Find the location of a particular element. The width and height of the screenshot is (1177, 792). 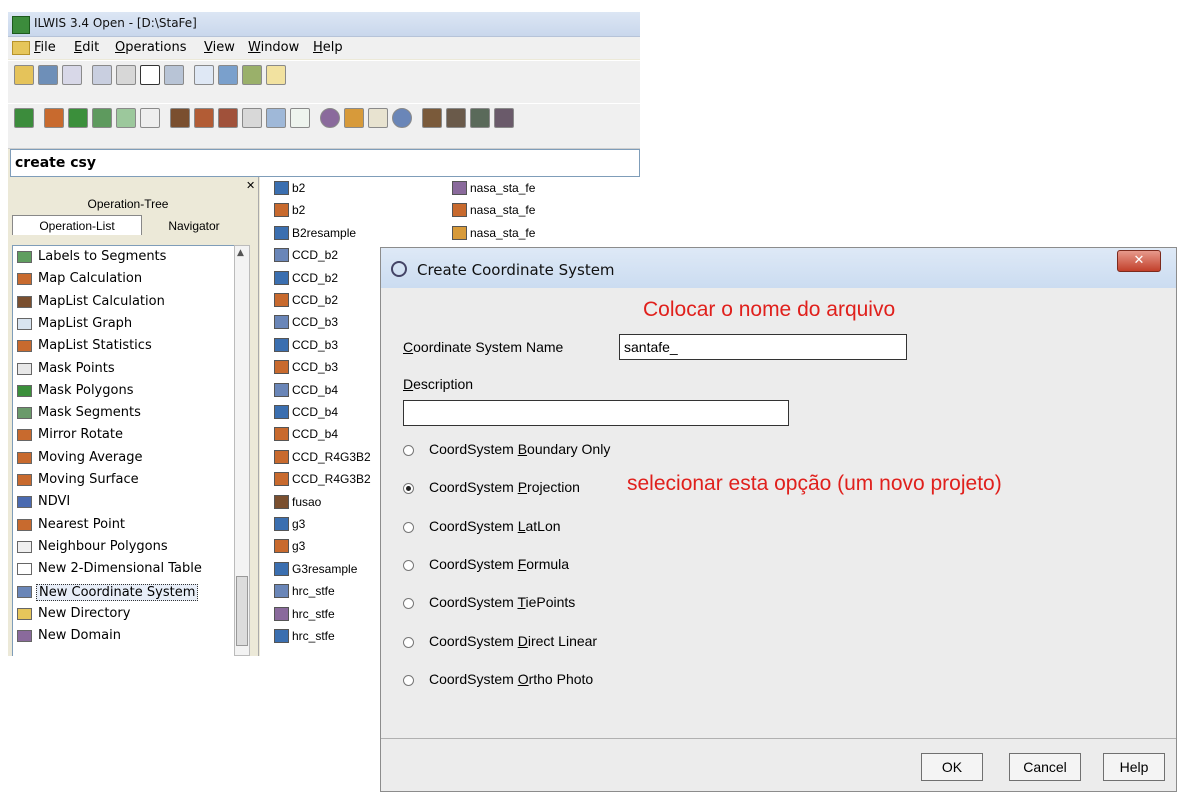

panel-close-icon: ✕ is located at coordinates (250, 185).